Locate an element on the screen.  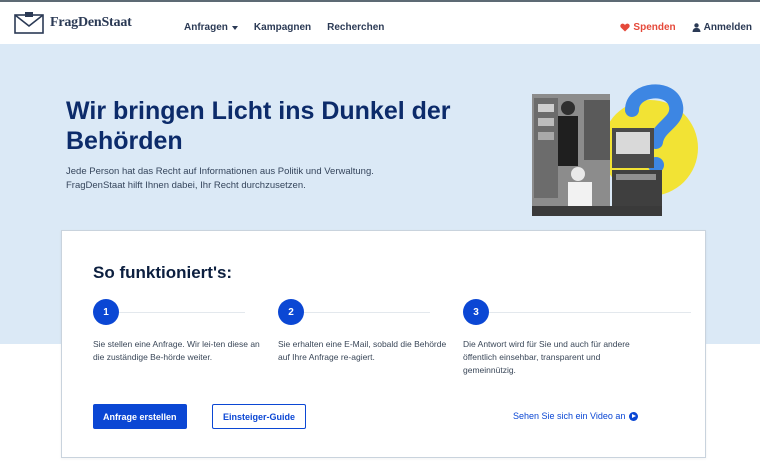
donate-link: Spenden is located at coordinates (648, 27).